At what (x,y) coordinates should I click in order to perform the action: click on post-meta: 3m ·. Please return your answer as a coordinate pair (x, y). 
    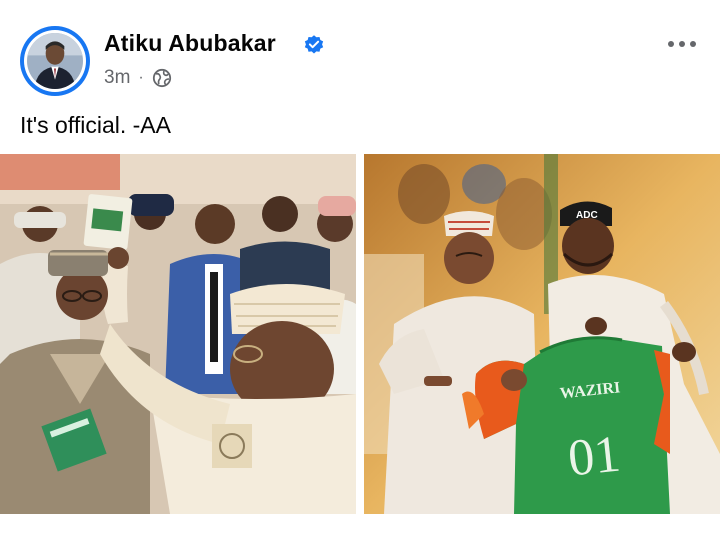
    Looking at the image, I should click on (138, 78).